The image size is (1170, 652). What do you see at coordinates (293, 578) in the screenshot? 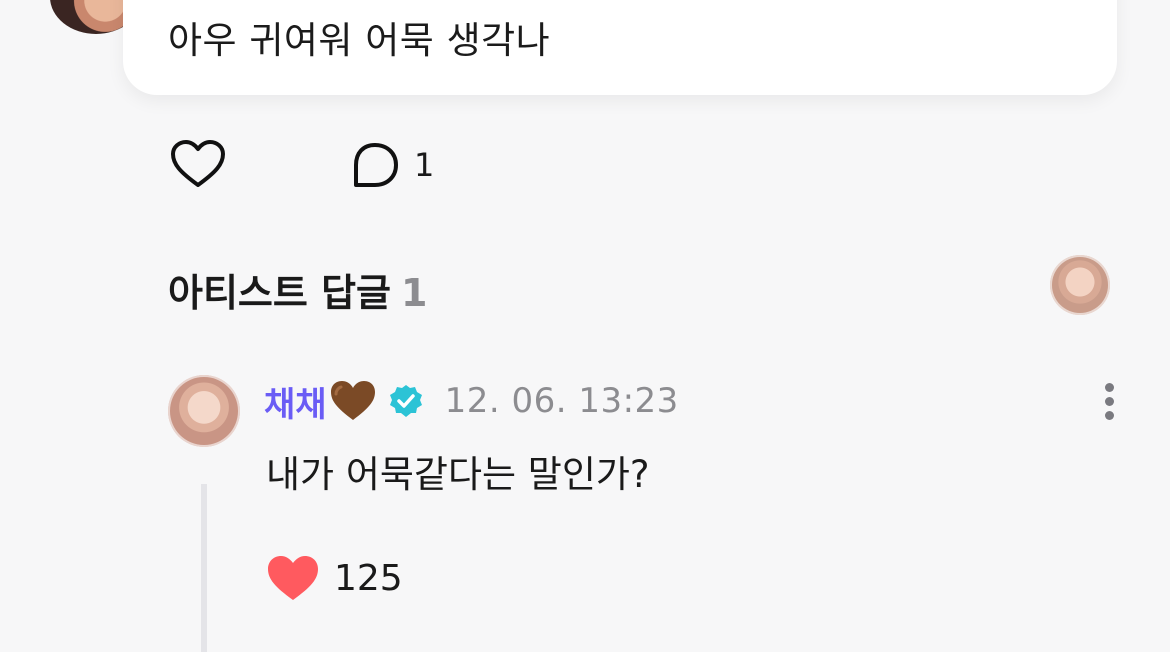
I see `heart-filled-icon` at bounding box center [293, 578].